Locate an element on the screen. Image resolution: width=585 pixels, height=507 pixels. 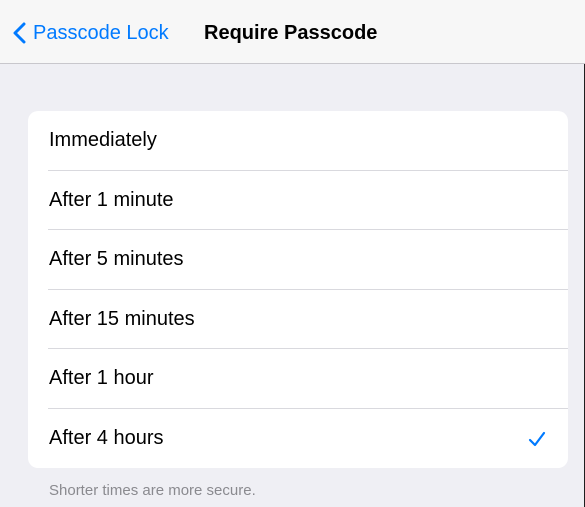
option-immediately: Immediately is located at coordinates (298, 141).